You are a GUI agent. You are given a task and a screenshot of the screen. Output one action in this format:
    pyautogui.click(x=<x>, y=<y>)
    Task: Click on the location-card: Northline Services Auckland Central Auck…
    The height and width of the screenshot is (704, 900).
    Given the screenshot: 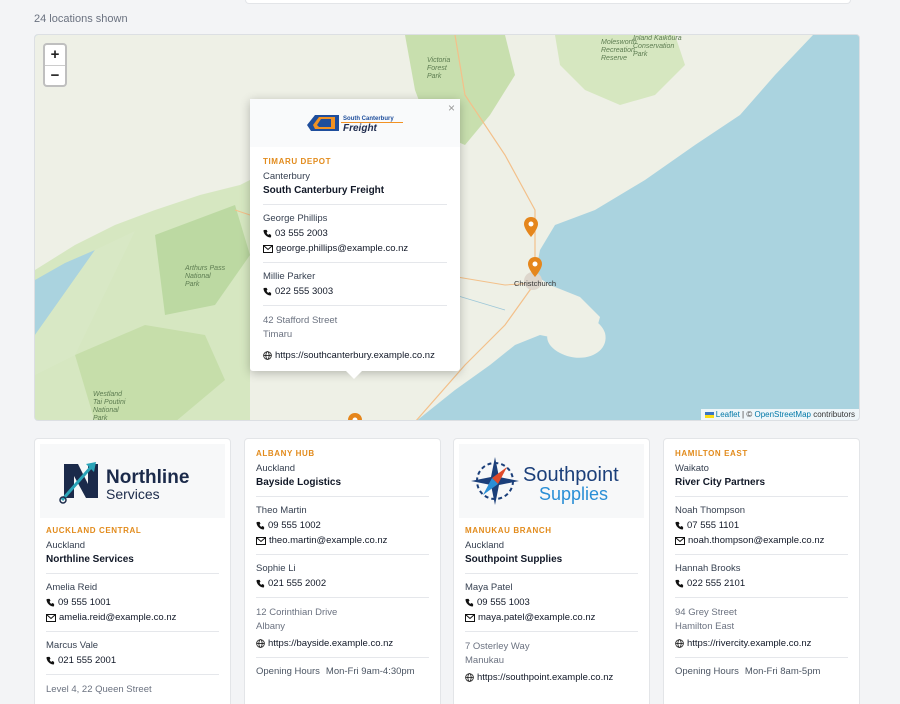 What is the action you would take?
    pyautogui.click(x=132, y=571)
    